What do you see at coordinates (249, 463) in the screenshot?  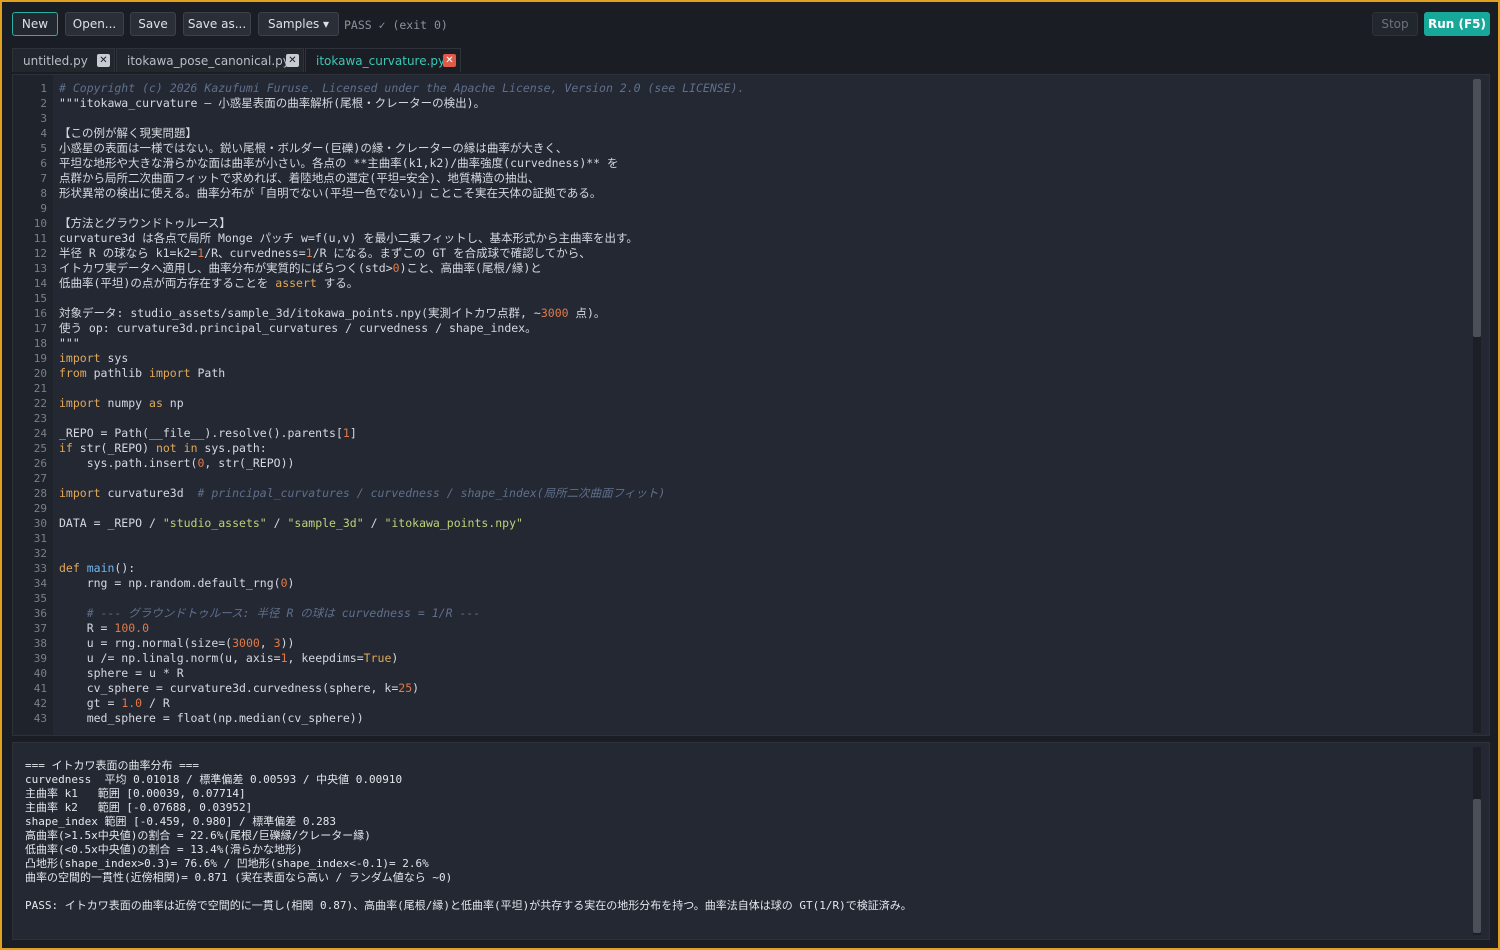 I see `code-token: , str(_REPO))` at bounding box center [249, 463].